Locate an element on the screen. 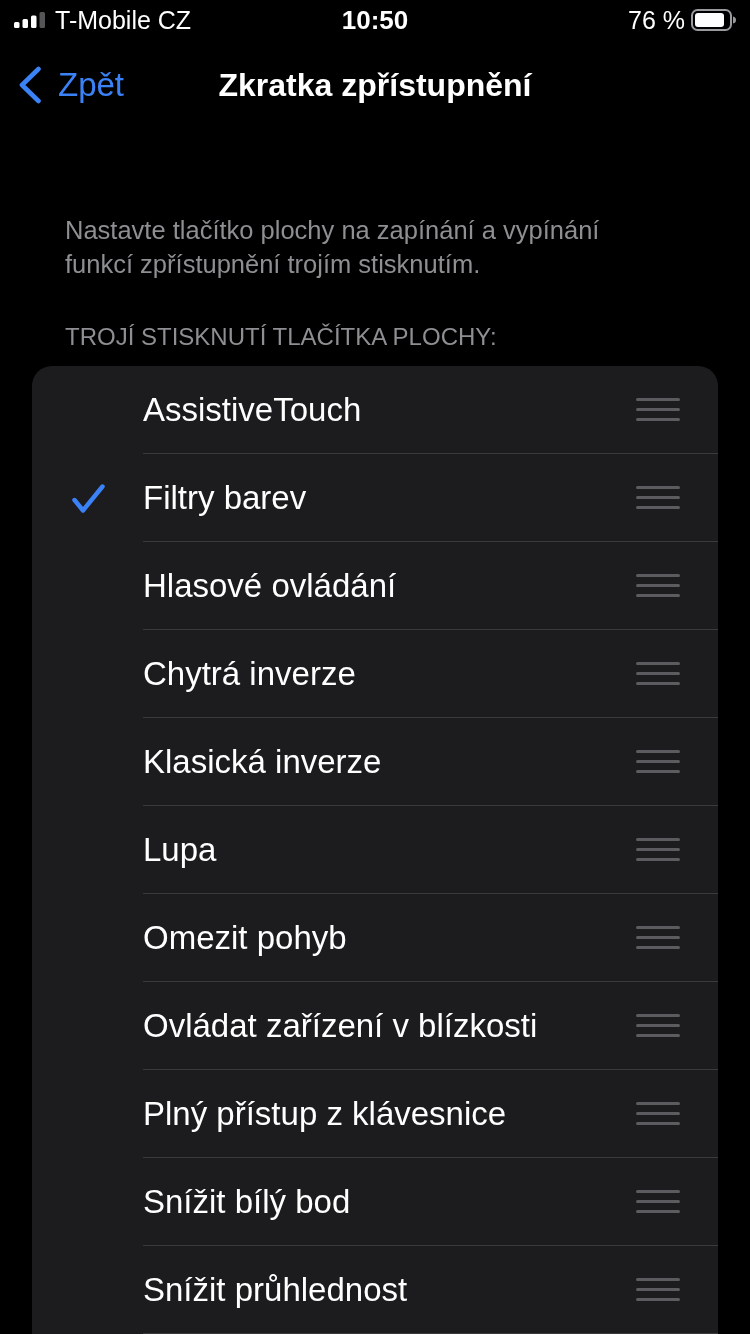  battery-icon is located at coordinates (713, 20).